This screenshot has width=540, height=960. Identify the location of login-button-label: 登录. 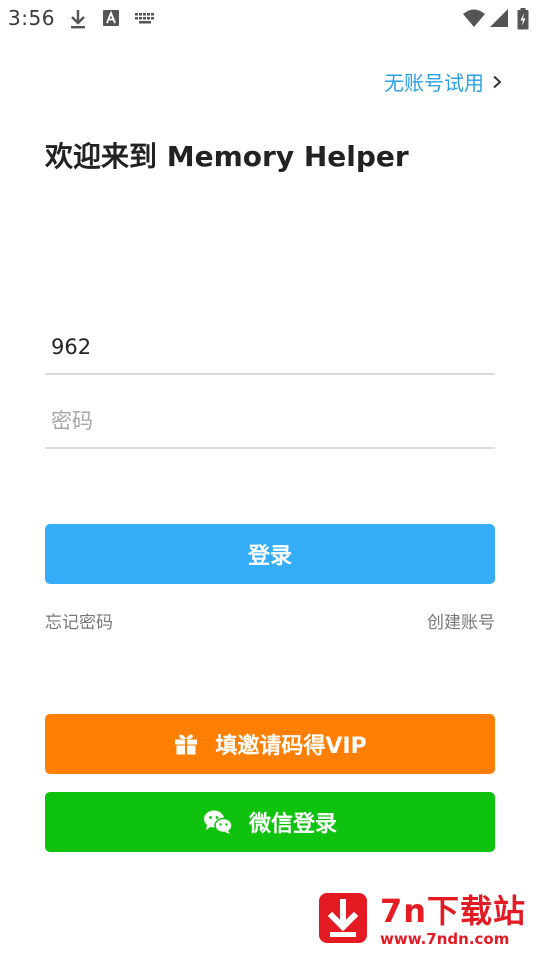
(269, 556).